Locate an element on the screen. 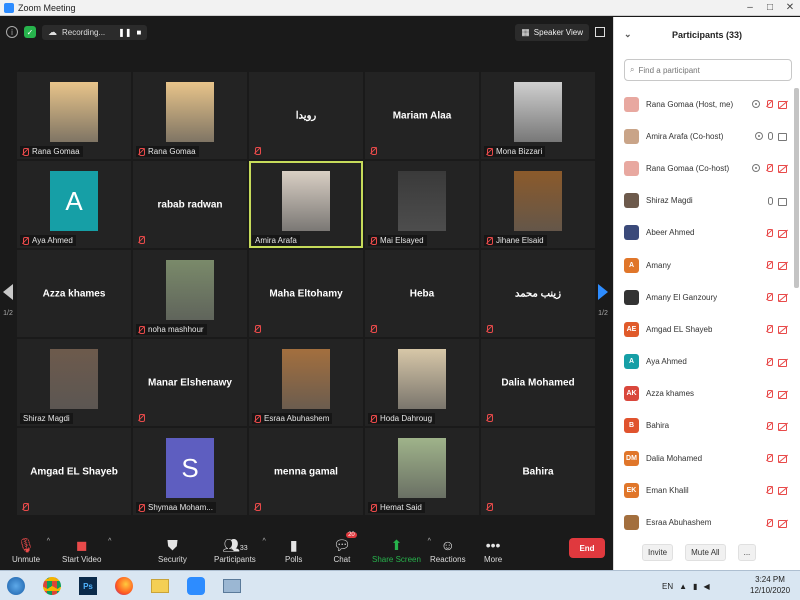  participant-row: DM Dalia Mohamed is located at coordinates (704, 458).